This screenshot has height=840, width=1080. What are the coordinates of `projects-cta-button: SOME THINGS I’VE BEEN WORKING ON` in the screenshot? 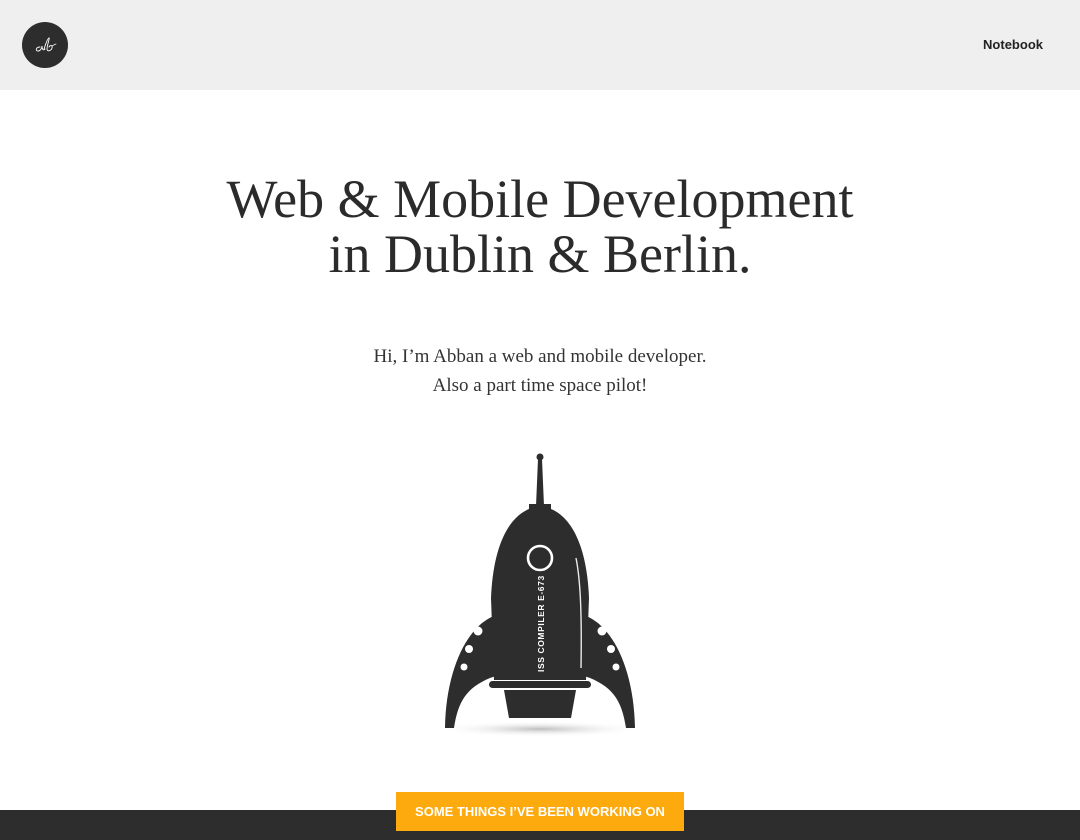 It's located at (540, 811).